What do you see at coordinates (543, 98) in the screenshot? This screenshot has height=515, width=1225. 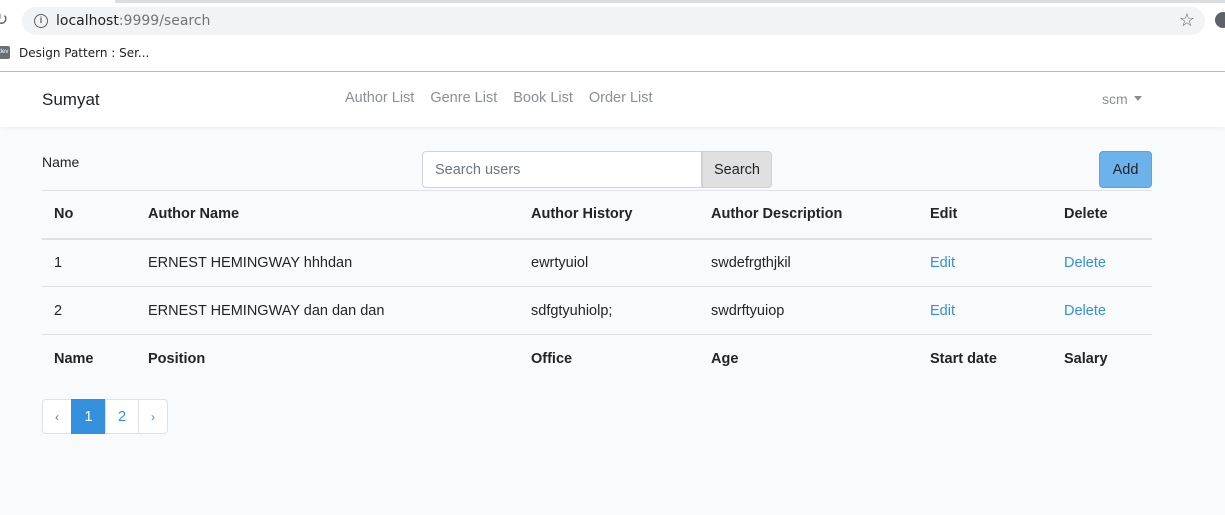 I see `nav-book-list: Book List` at bounding box center [543, 98].